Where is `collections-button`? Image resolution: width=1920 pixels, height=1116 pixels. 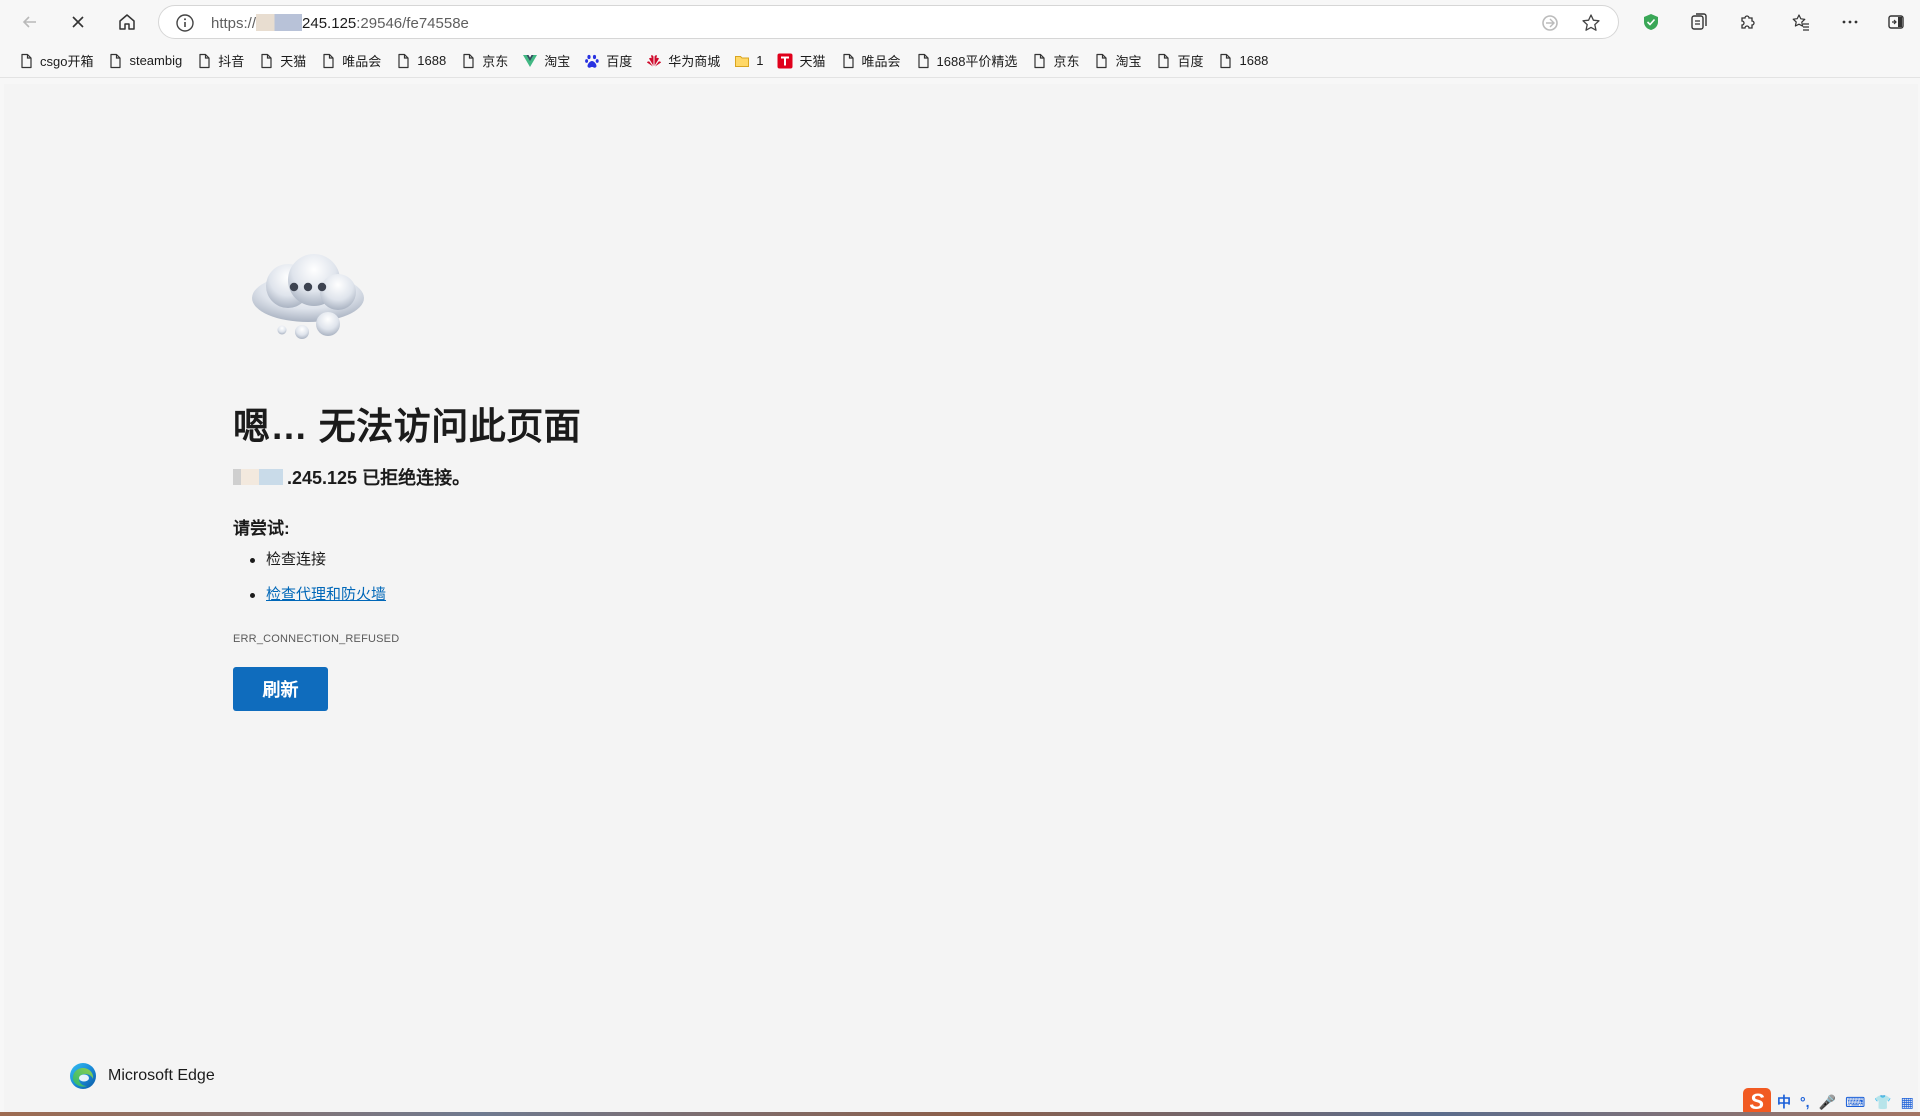
collections-button is located at coordinates (1699, 22).